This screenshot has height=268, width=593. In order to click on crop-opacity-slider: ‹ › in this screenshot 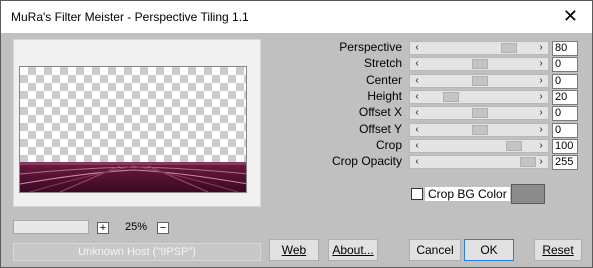, I will do `click(479, 162)`.